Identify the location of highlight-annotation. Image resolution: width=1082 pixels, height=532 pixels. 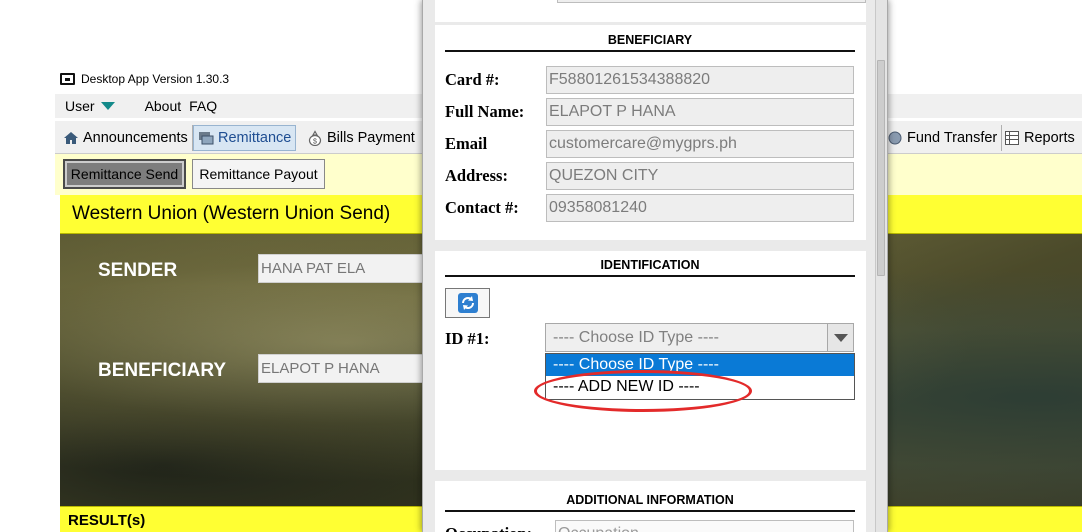
(643, 391).